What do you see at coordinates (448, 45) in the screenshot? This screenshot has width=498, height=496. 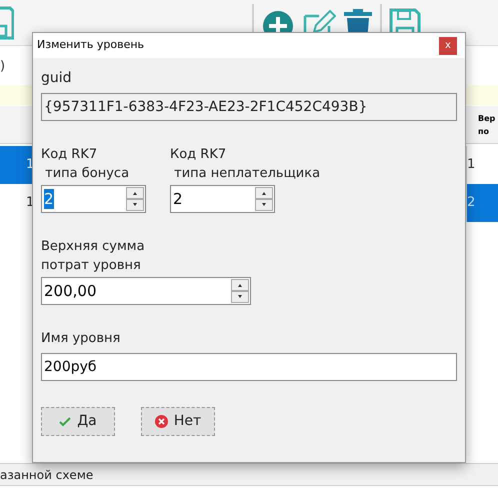 I see `close-button: x` at bounding box center [448, 45].